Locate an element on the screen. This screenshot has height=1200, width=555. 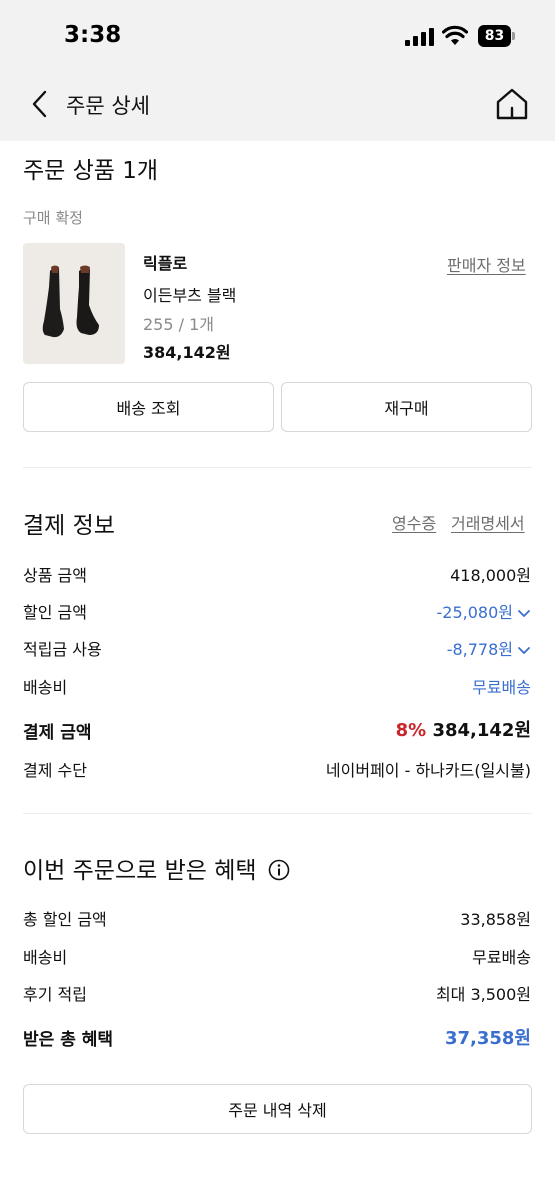
boots-image is located at coordinates (74, 303).